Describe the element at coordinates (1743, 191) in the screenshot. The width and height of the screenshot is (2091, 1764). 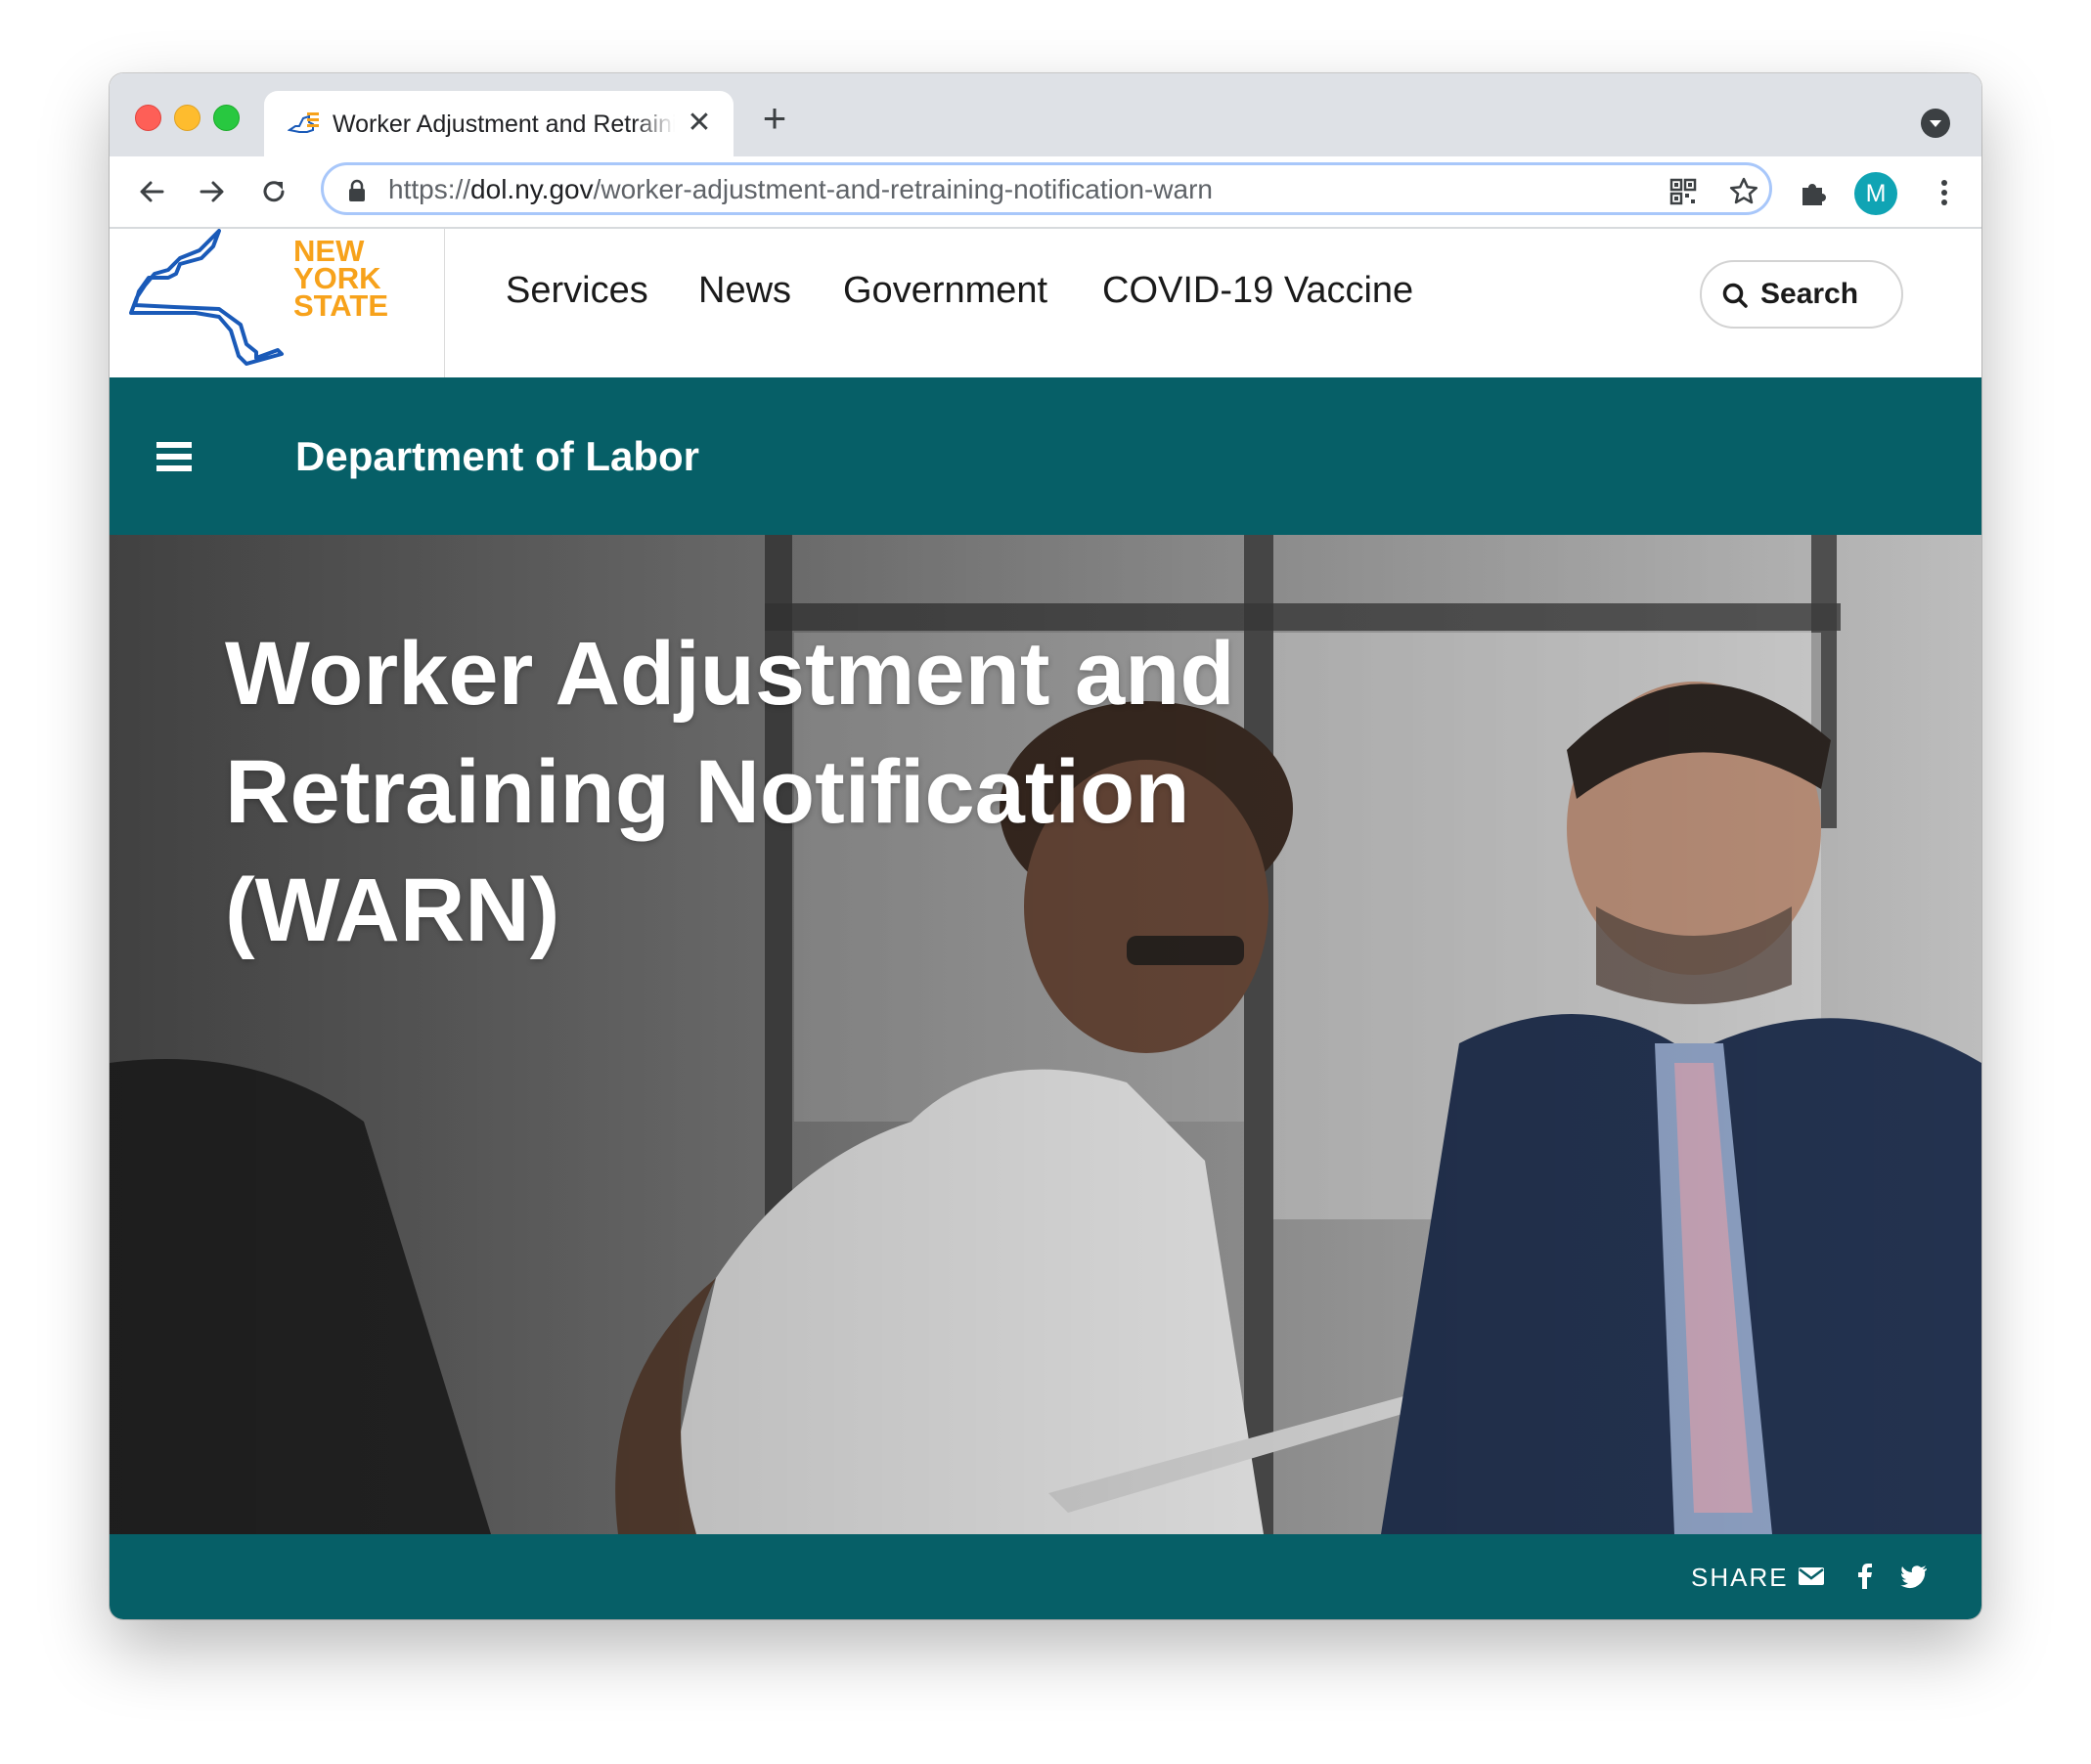
I see `bookmark-star-icon` at that location.